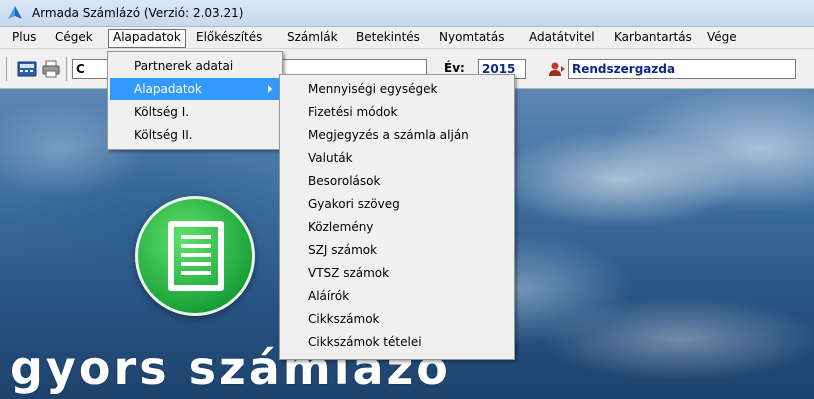 The image size is (814, 399). I want to click on user-icon, so click(557, 69).